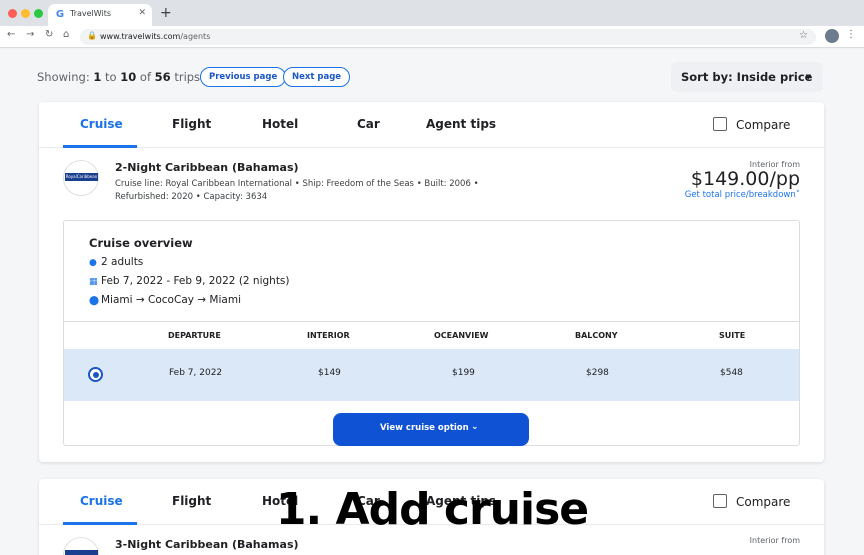  I want to click on guests-line: ● 2 adults, so click(116, 262).